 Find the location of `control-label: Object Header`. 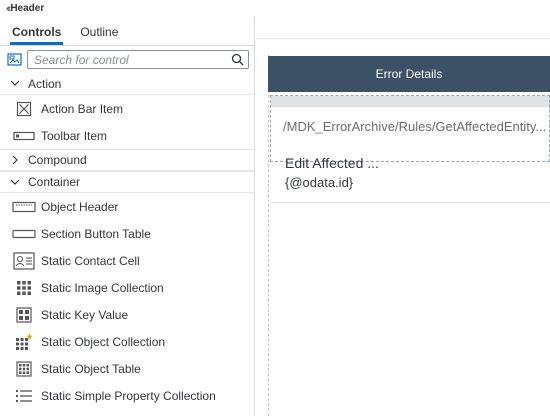

control-label: Object Header is located at coordinates (80, 206).